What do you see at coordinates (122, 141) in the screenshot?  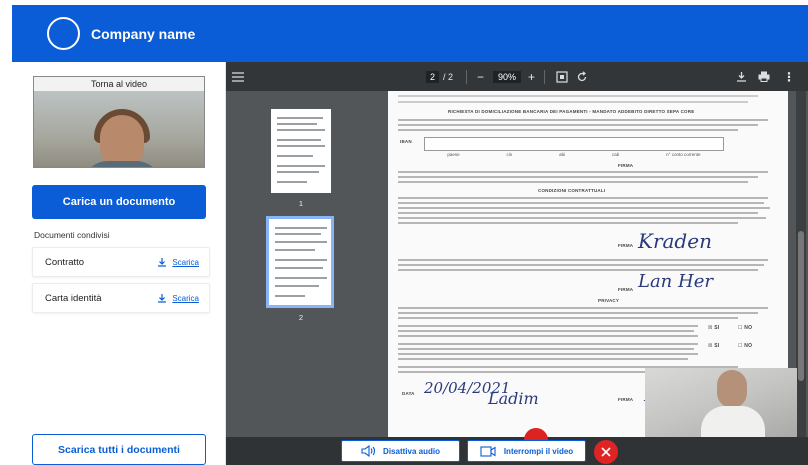 I see `participant-face` at bounding box center [122, 141].